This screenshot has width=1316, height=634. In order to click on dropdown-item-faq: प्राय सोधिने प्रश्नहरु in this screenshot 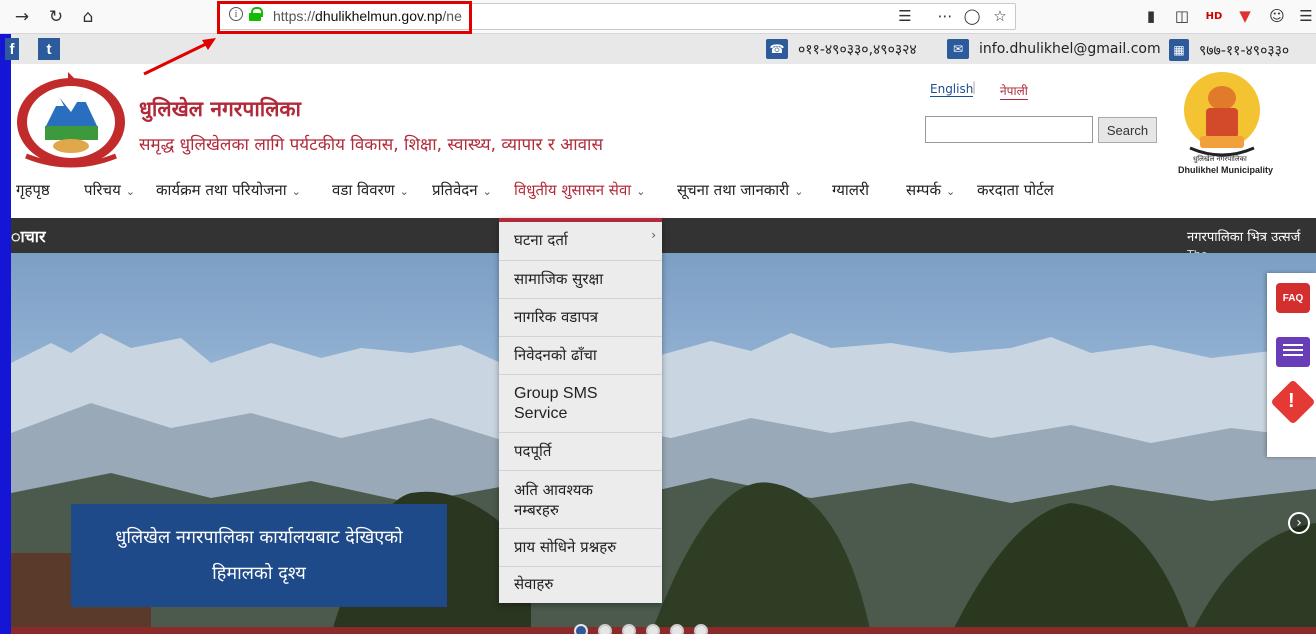, I will do `click(580, 548)`.